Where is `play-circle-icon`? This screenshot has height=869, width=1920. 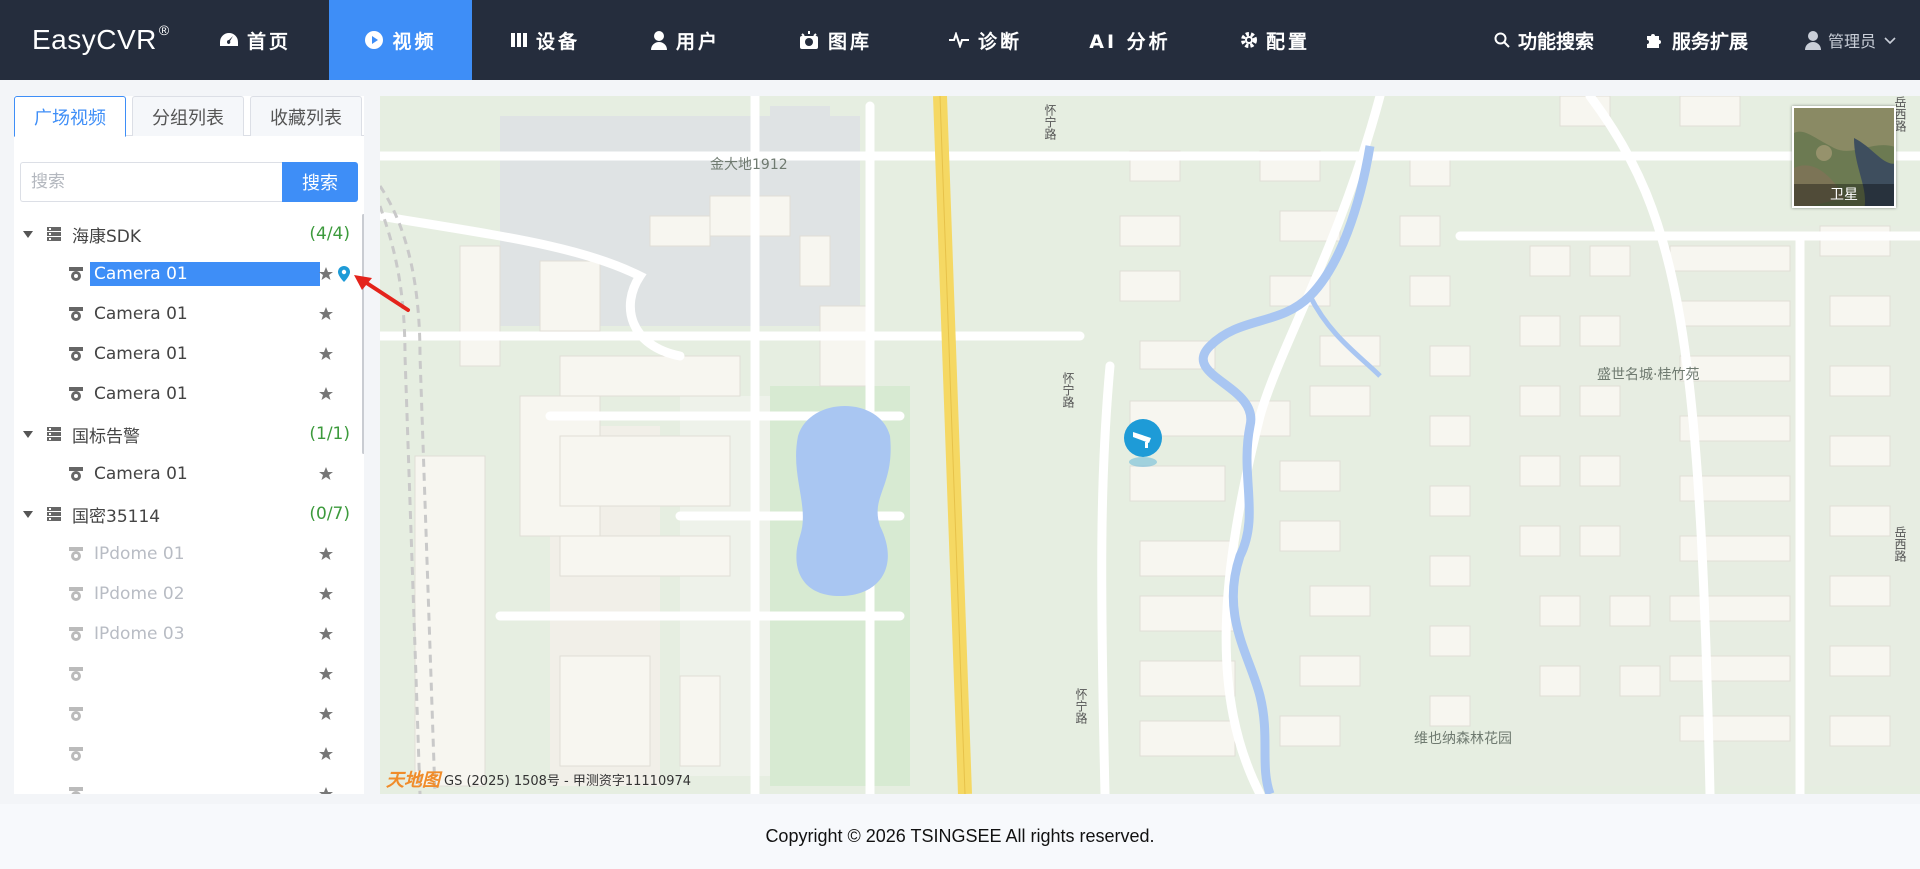
play-circle-icon is located at coordinates (374, 40).